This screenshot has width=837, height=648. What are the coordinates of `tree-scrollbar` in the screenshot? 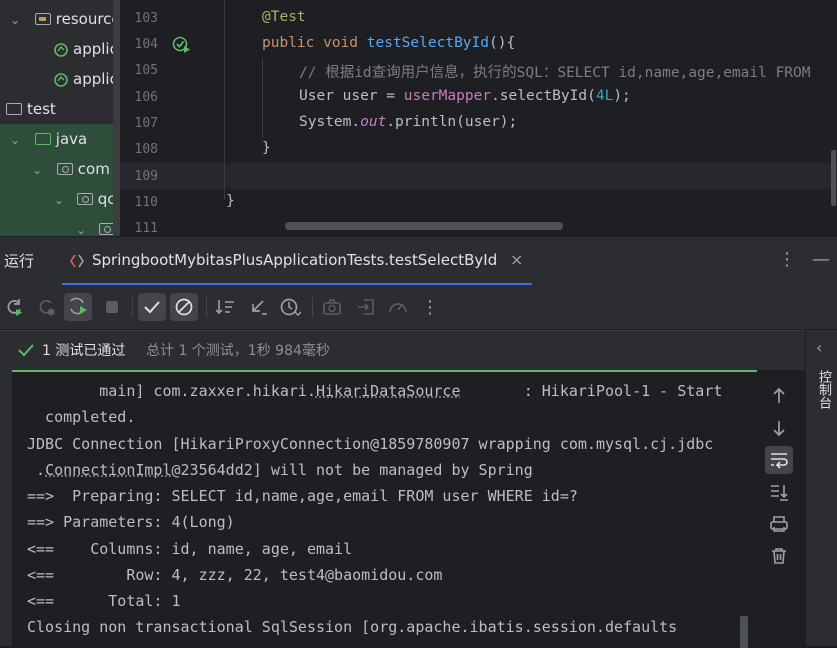 It's located at (116, 118).